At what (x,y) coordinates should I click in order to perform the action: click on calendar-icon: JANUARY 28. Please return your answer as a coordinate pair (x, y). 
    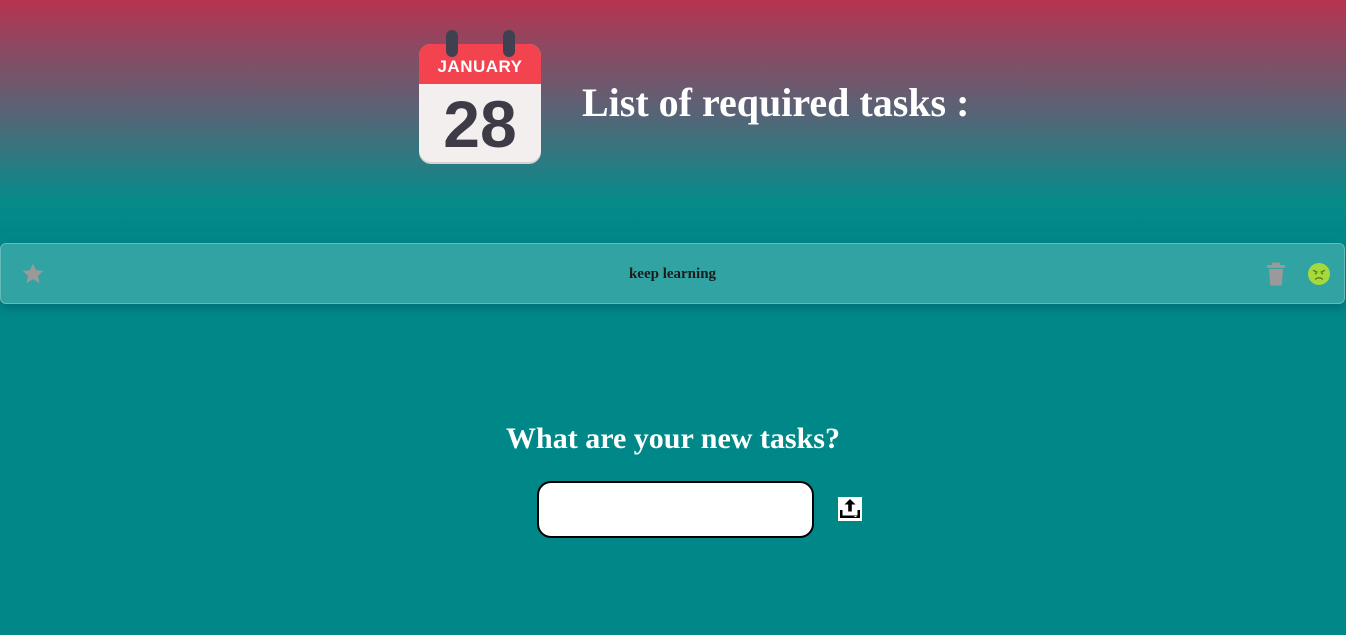
    Looking at the image, I should click on (481, 96).